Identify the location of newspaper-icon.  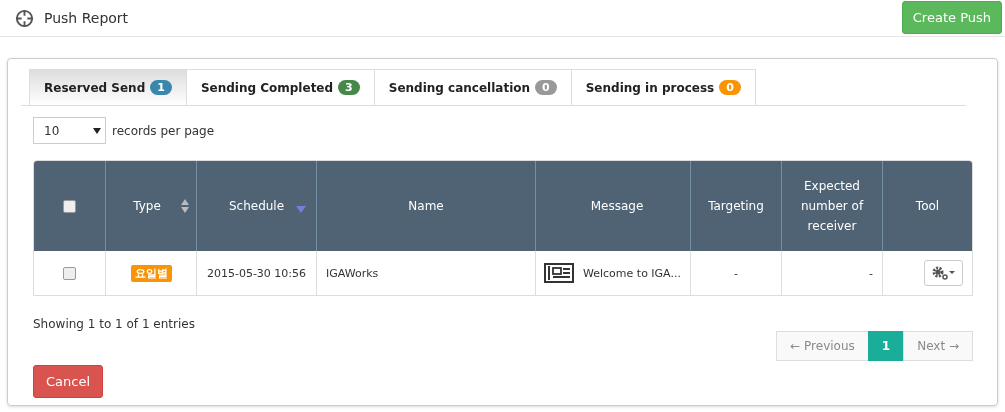
(559, 273).